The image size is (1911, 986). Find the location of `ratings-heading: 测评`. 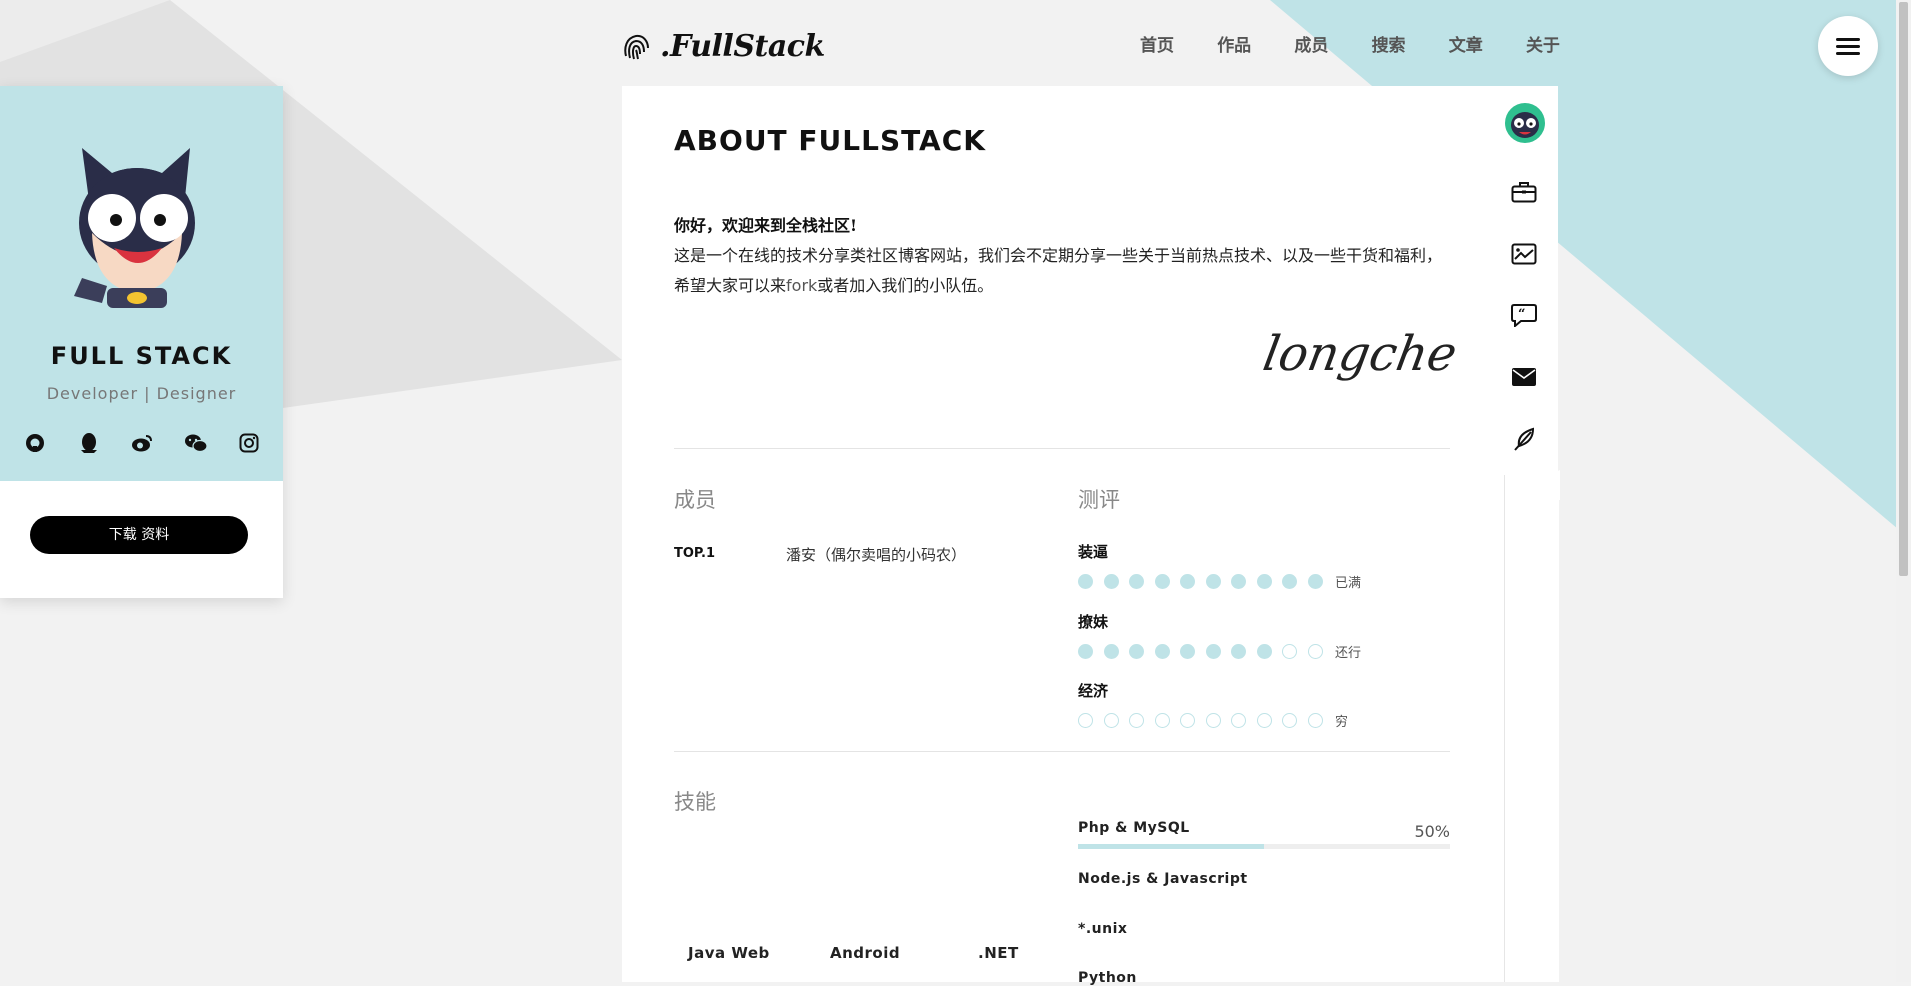

ratings-heading: 测评 is located at coordinates (1099, 500).